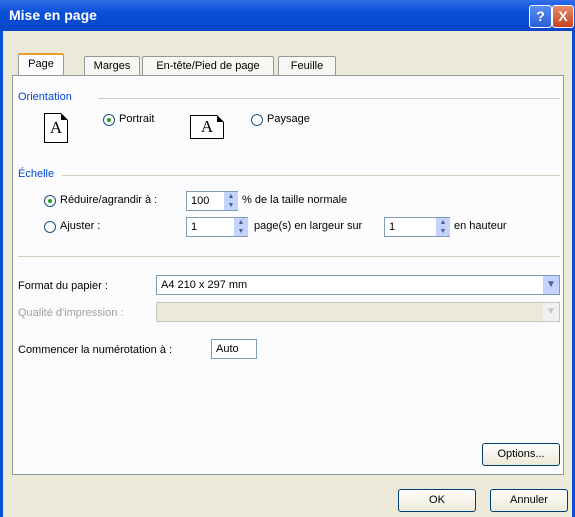 This screenshot has width=575, height=517. Describe the element at coordinates (287, 15) in the screenshot. I see `title-bar: Mise en page ? X` at that location.